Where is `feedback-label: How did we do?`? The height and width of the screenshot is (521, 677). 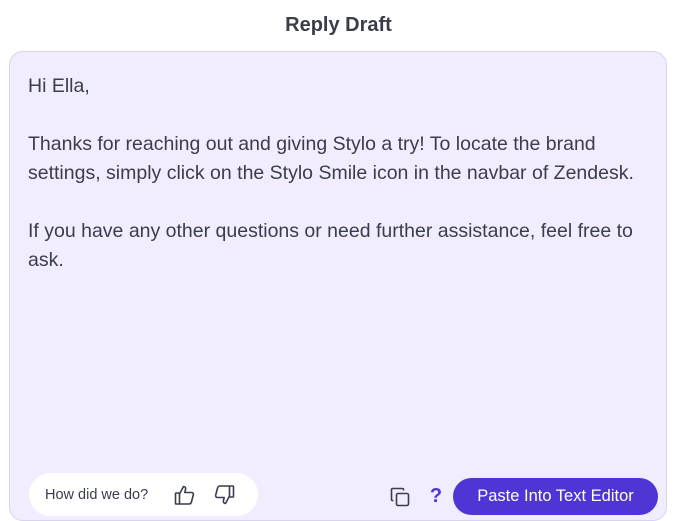
feedback-label: How did we do? is located at coordinates (97, 494).